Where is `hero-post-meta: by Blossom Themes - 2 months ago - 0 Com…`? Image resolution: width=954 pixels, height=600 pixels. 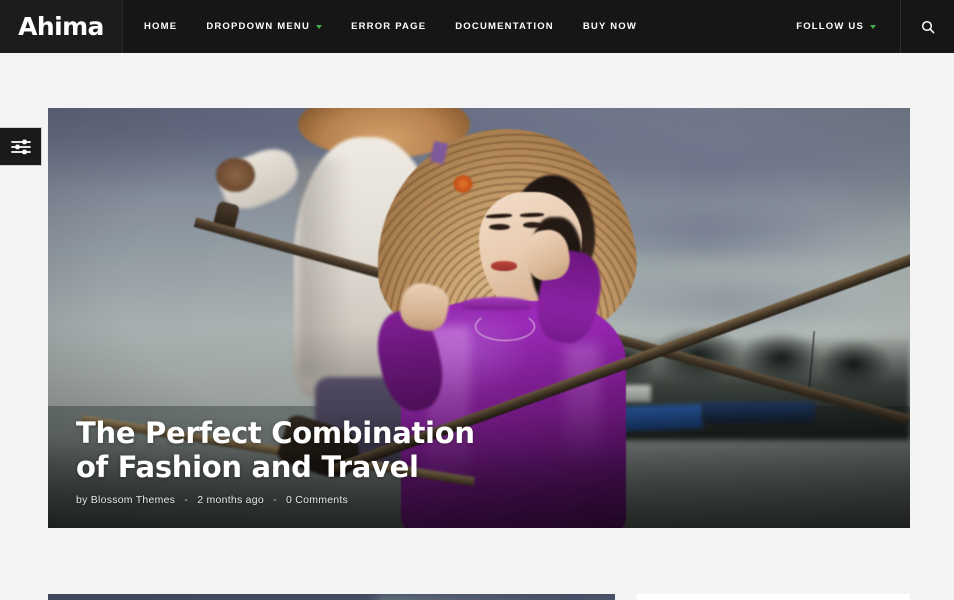
hero-post-meta: by Blossom Themes - 2 months ago - 0 Com… is located at coordinates (473, 500).